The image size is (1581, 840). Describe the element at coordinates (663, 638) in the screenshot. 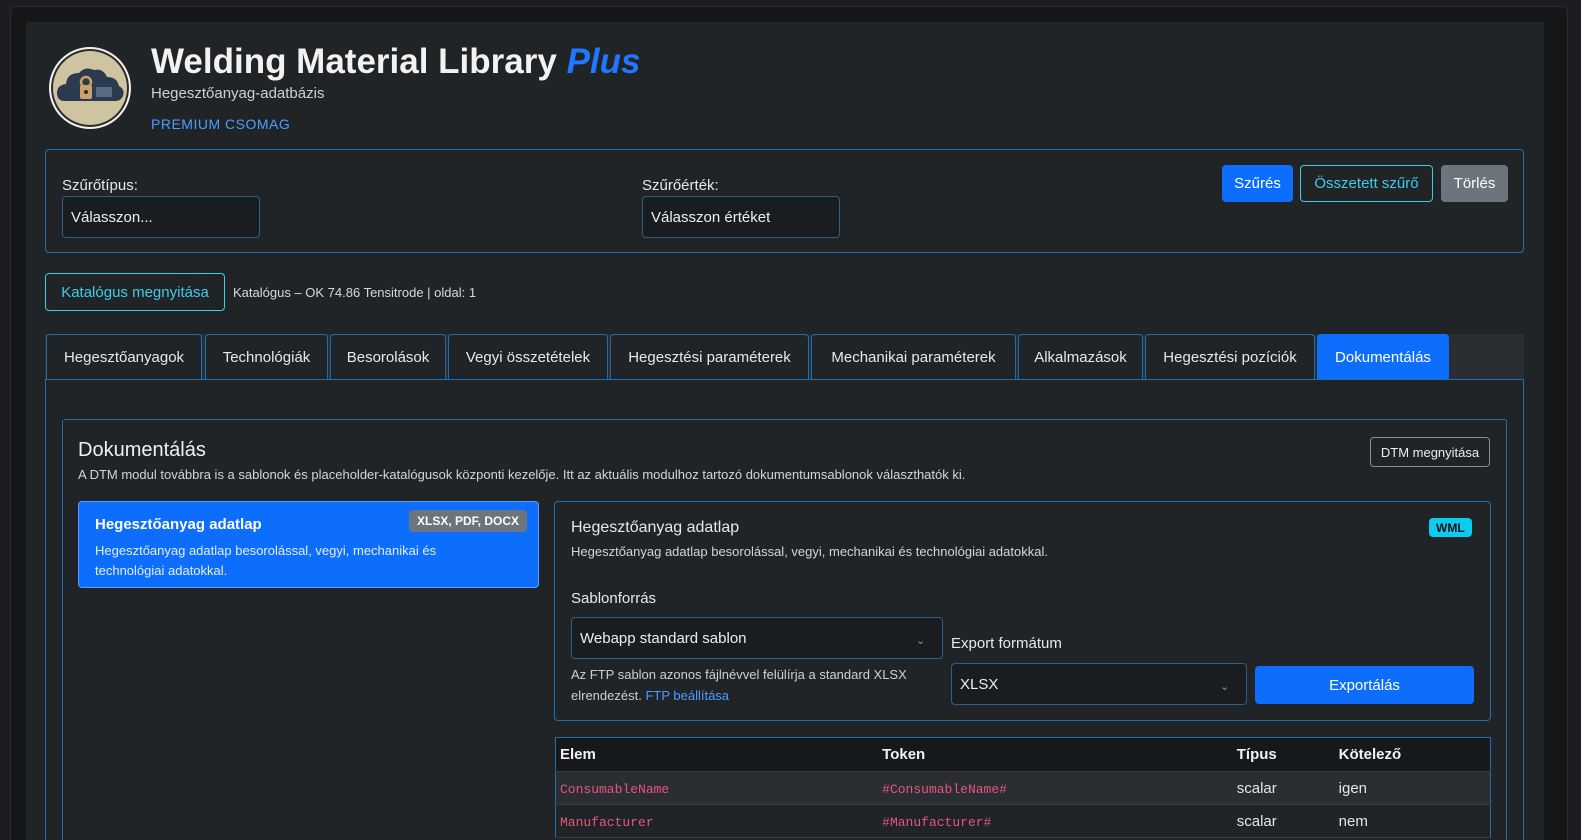

I see `template-source-value: Webapp standard sablon` at that location.